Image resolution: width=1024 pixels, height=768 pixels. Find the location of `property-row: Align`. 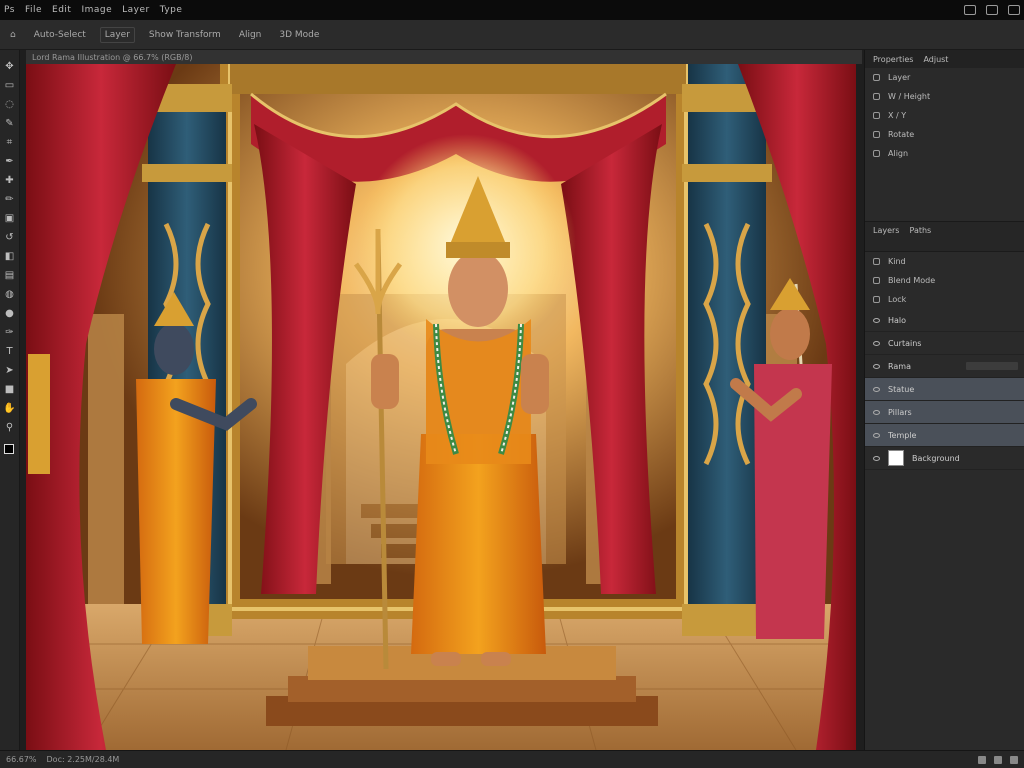

property-row: Align is located at coordinates (944, 153).